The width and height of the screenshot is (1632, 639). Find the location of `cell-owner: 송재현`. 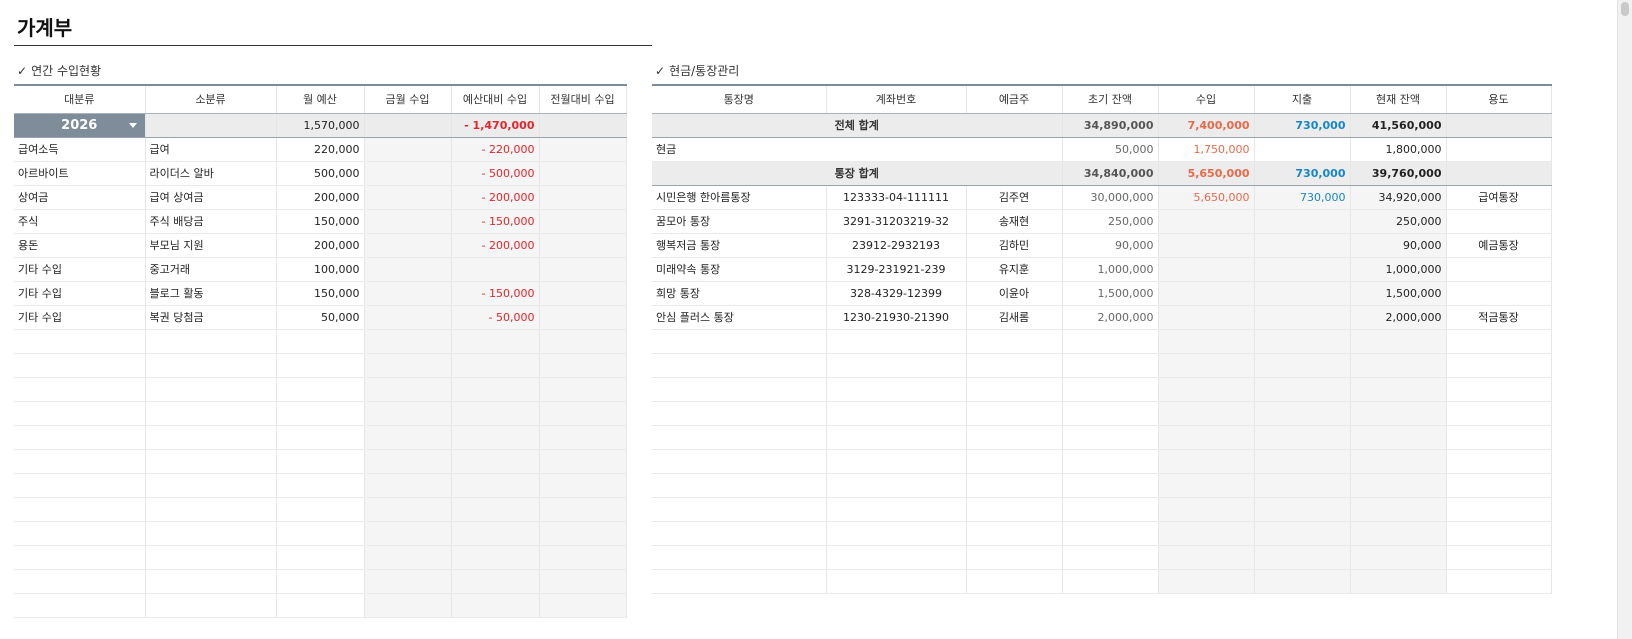

cell-owner: 송재현 is located at coordinates (1014, 221).